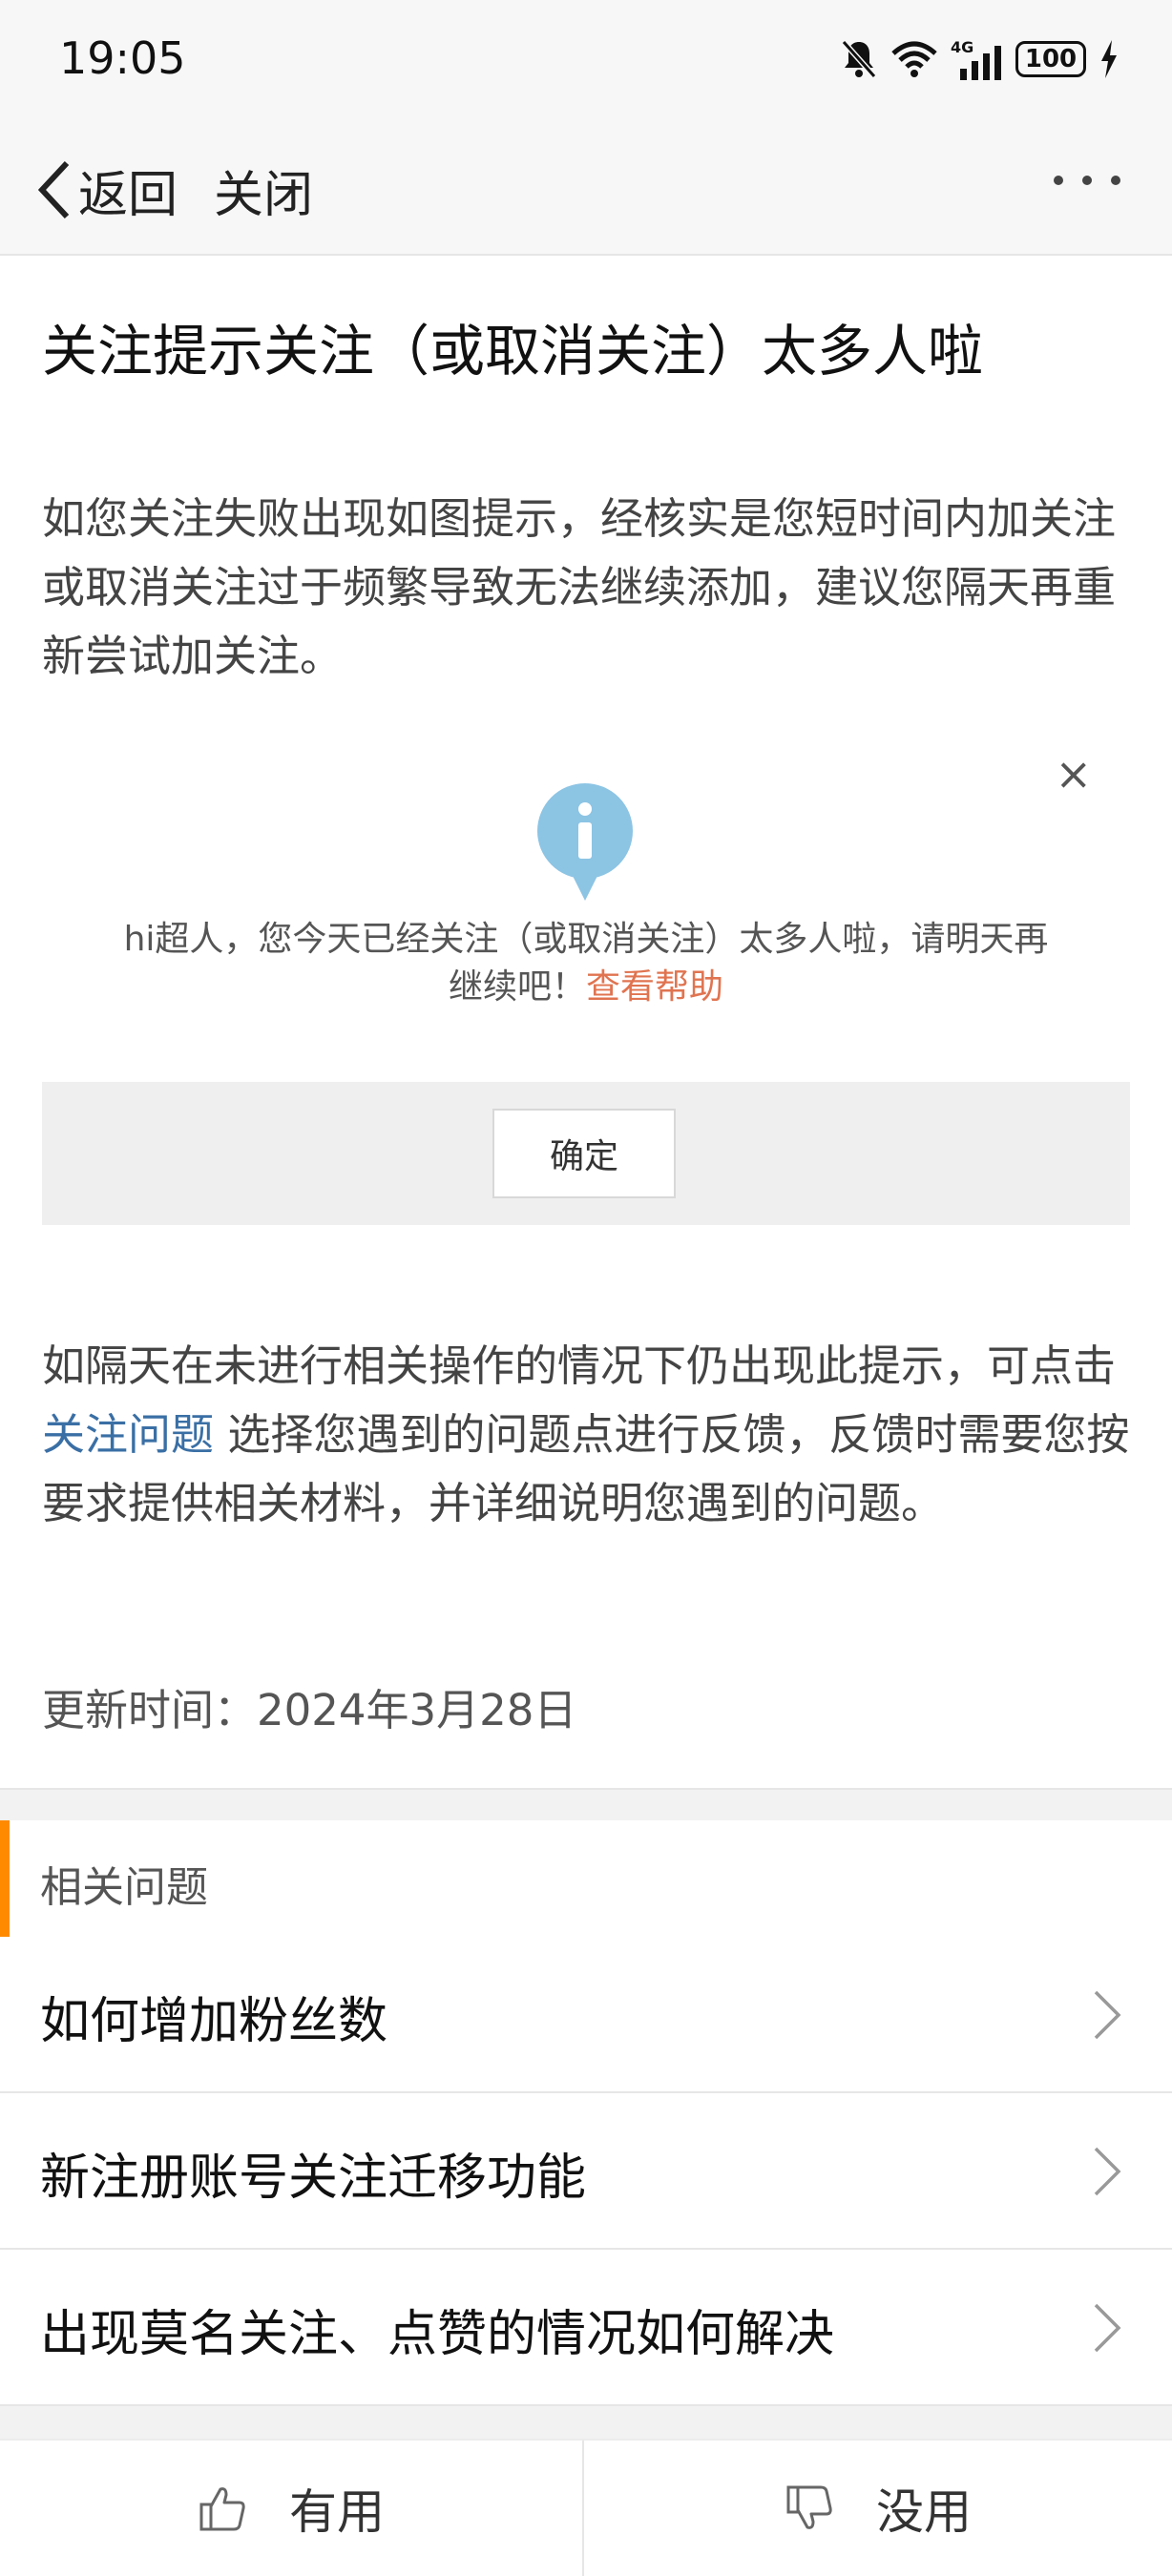 The height and width of the screenshot is (2576, 1172). What do you see at coordinates (122, 58) in the screenshot?
I see `status-time: 19:05` at bounding box center [122, 58].